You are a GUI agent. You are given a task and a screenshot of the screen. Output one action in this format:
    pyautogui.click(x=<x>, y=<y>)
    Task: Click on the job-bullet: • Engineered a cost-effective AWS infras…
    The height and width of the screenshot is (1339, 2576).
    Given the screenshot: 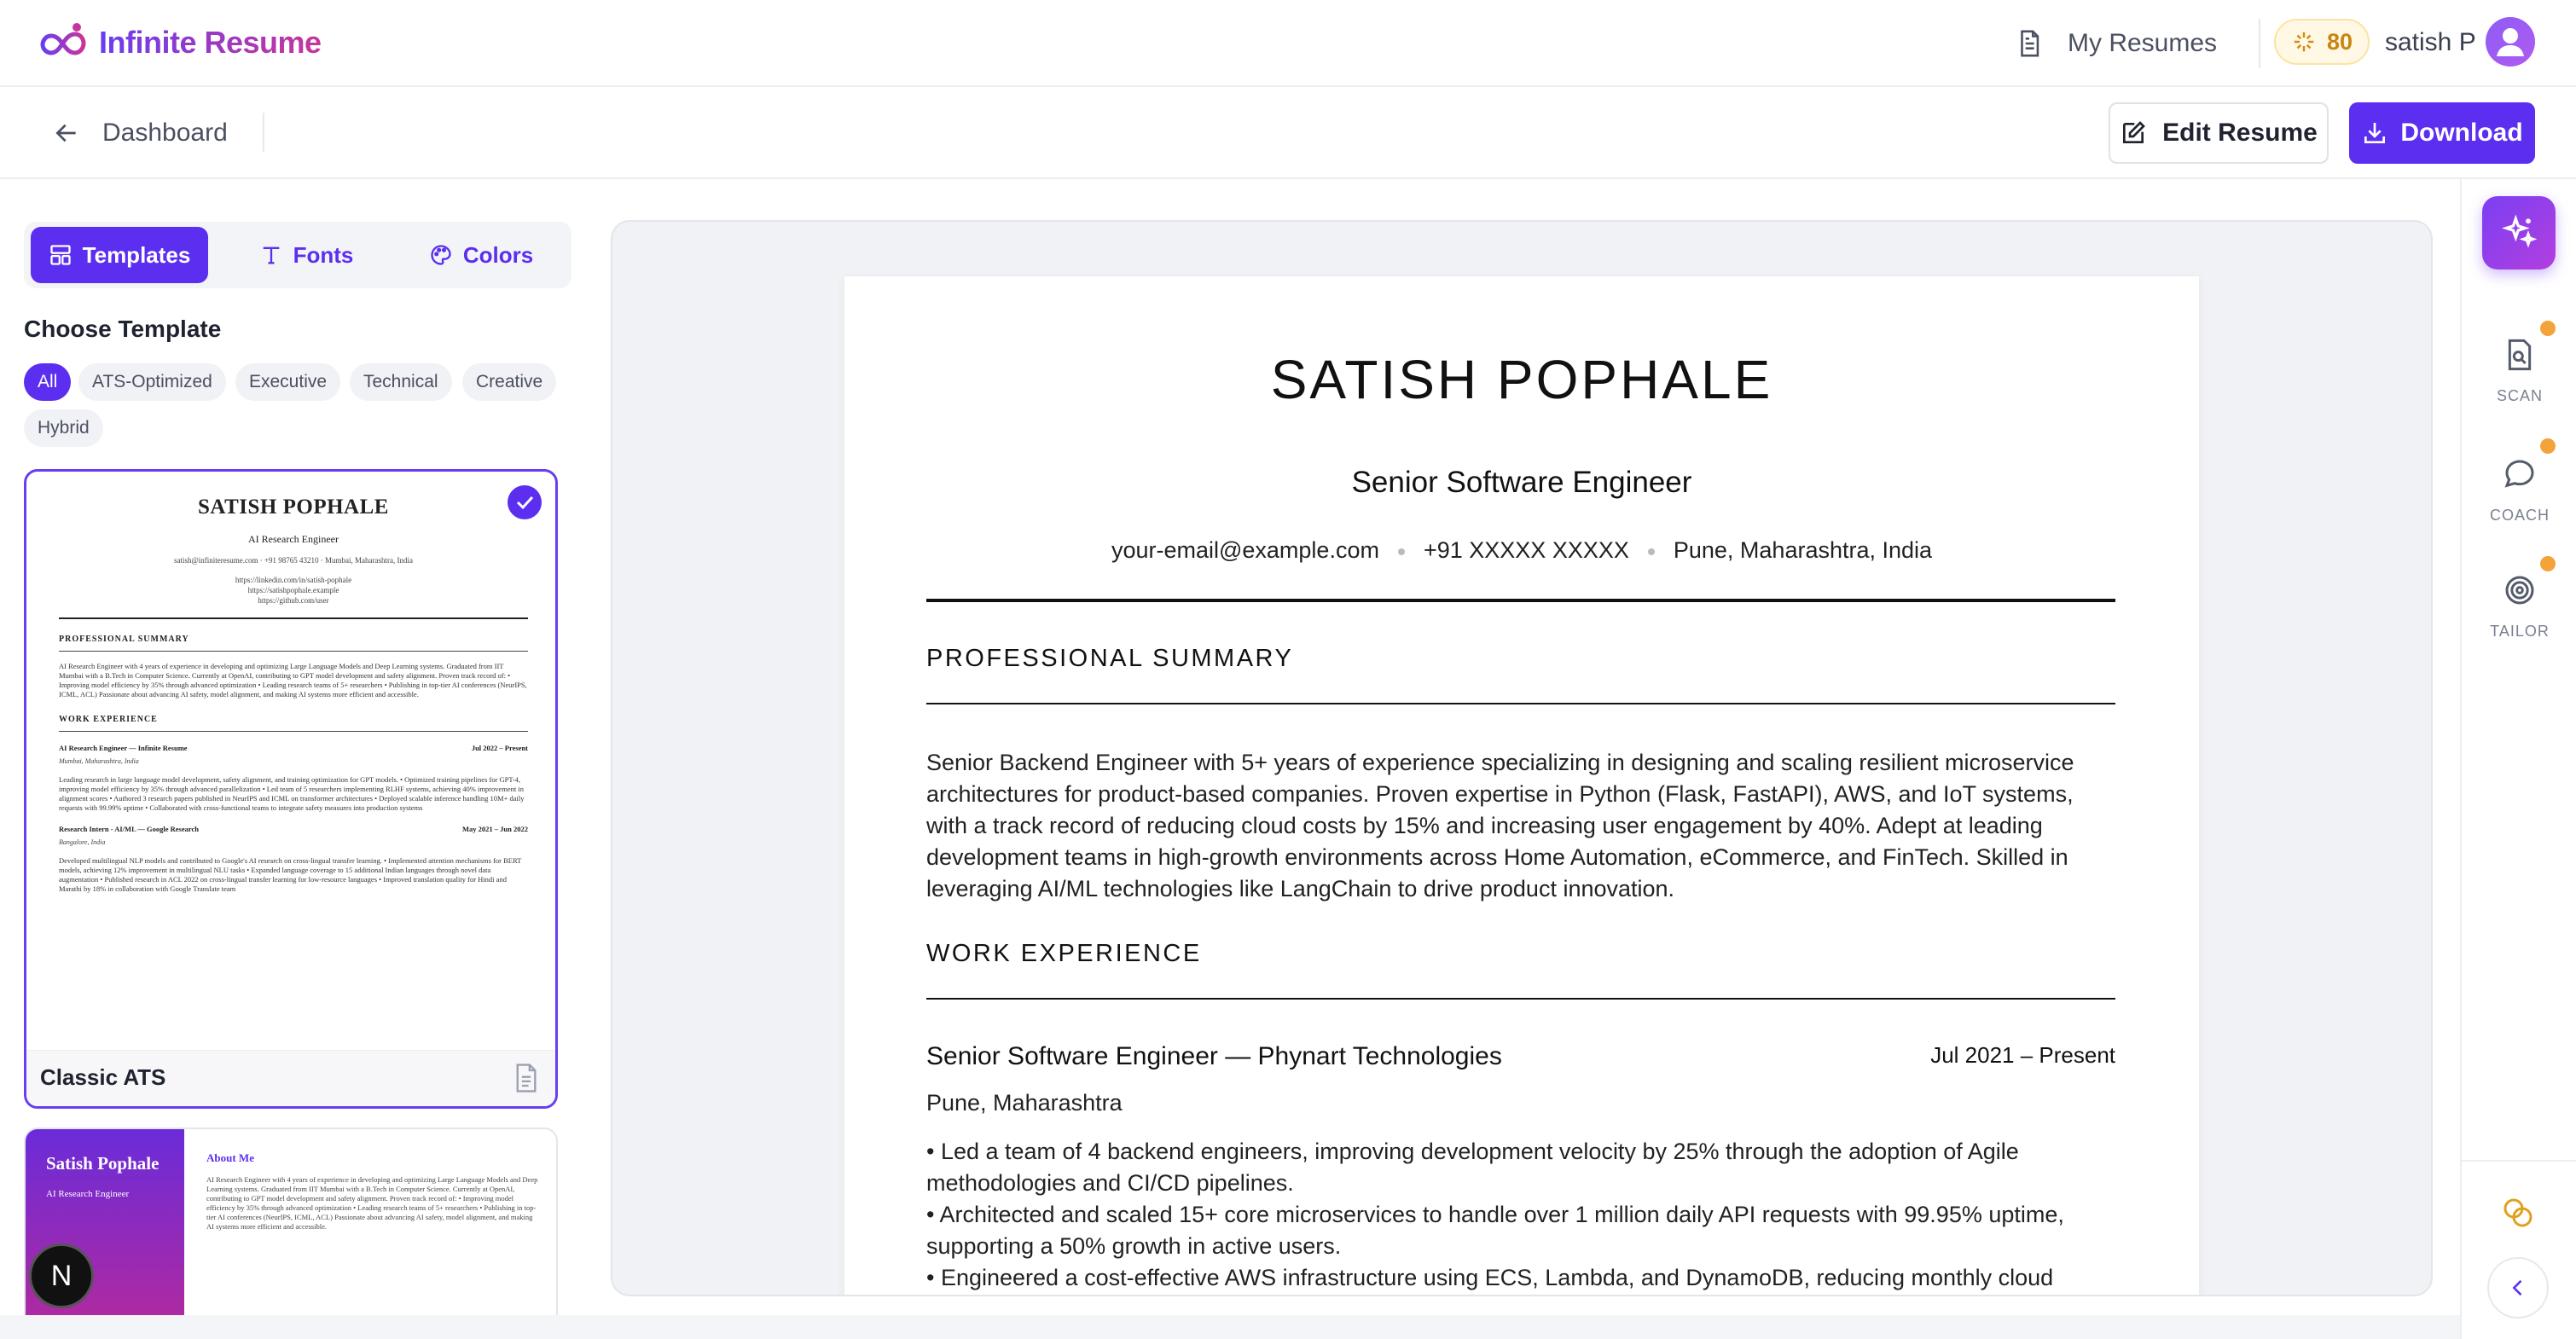 What is the action you would take?
    pyautogui.click(x=1490, y=1278)
    